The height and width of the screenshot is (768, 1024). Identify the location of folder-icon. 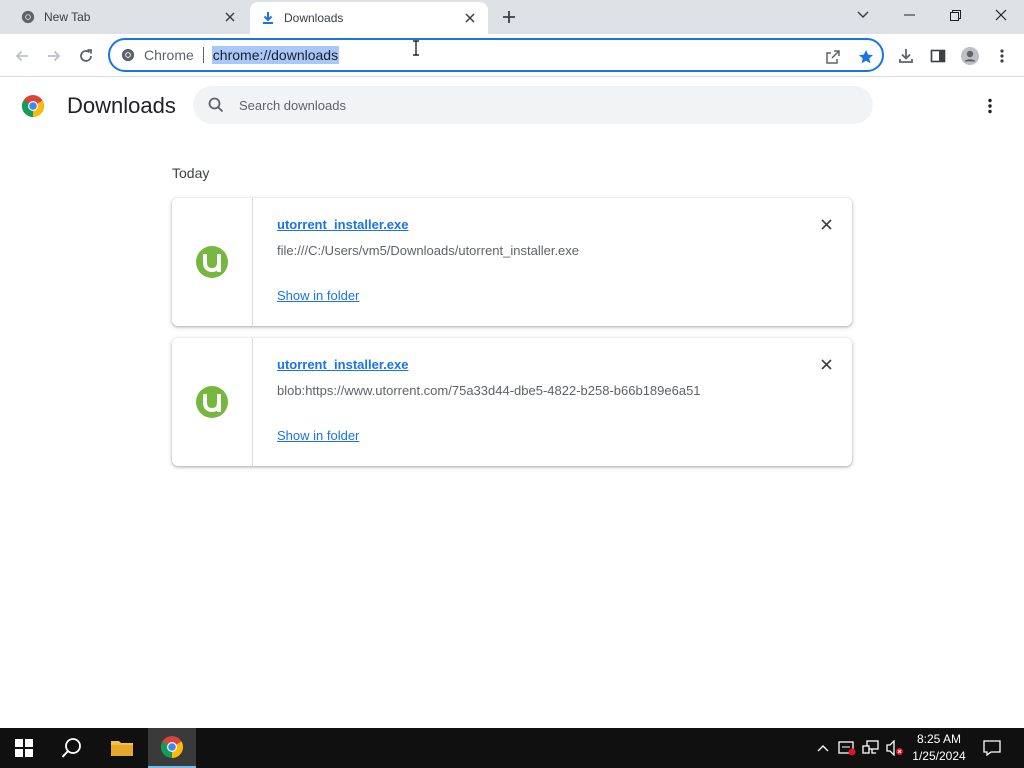
(122, 748).